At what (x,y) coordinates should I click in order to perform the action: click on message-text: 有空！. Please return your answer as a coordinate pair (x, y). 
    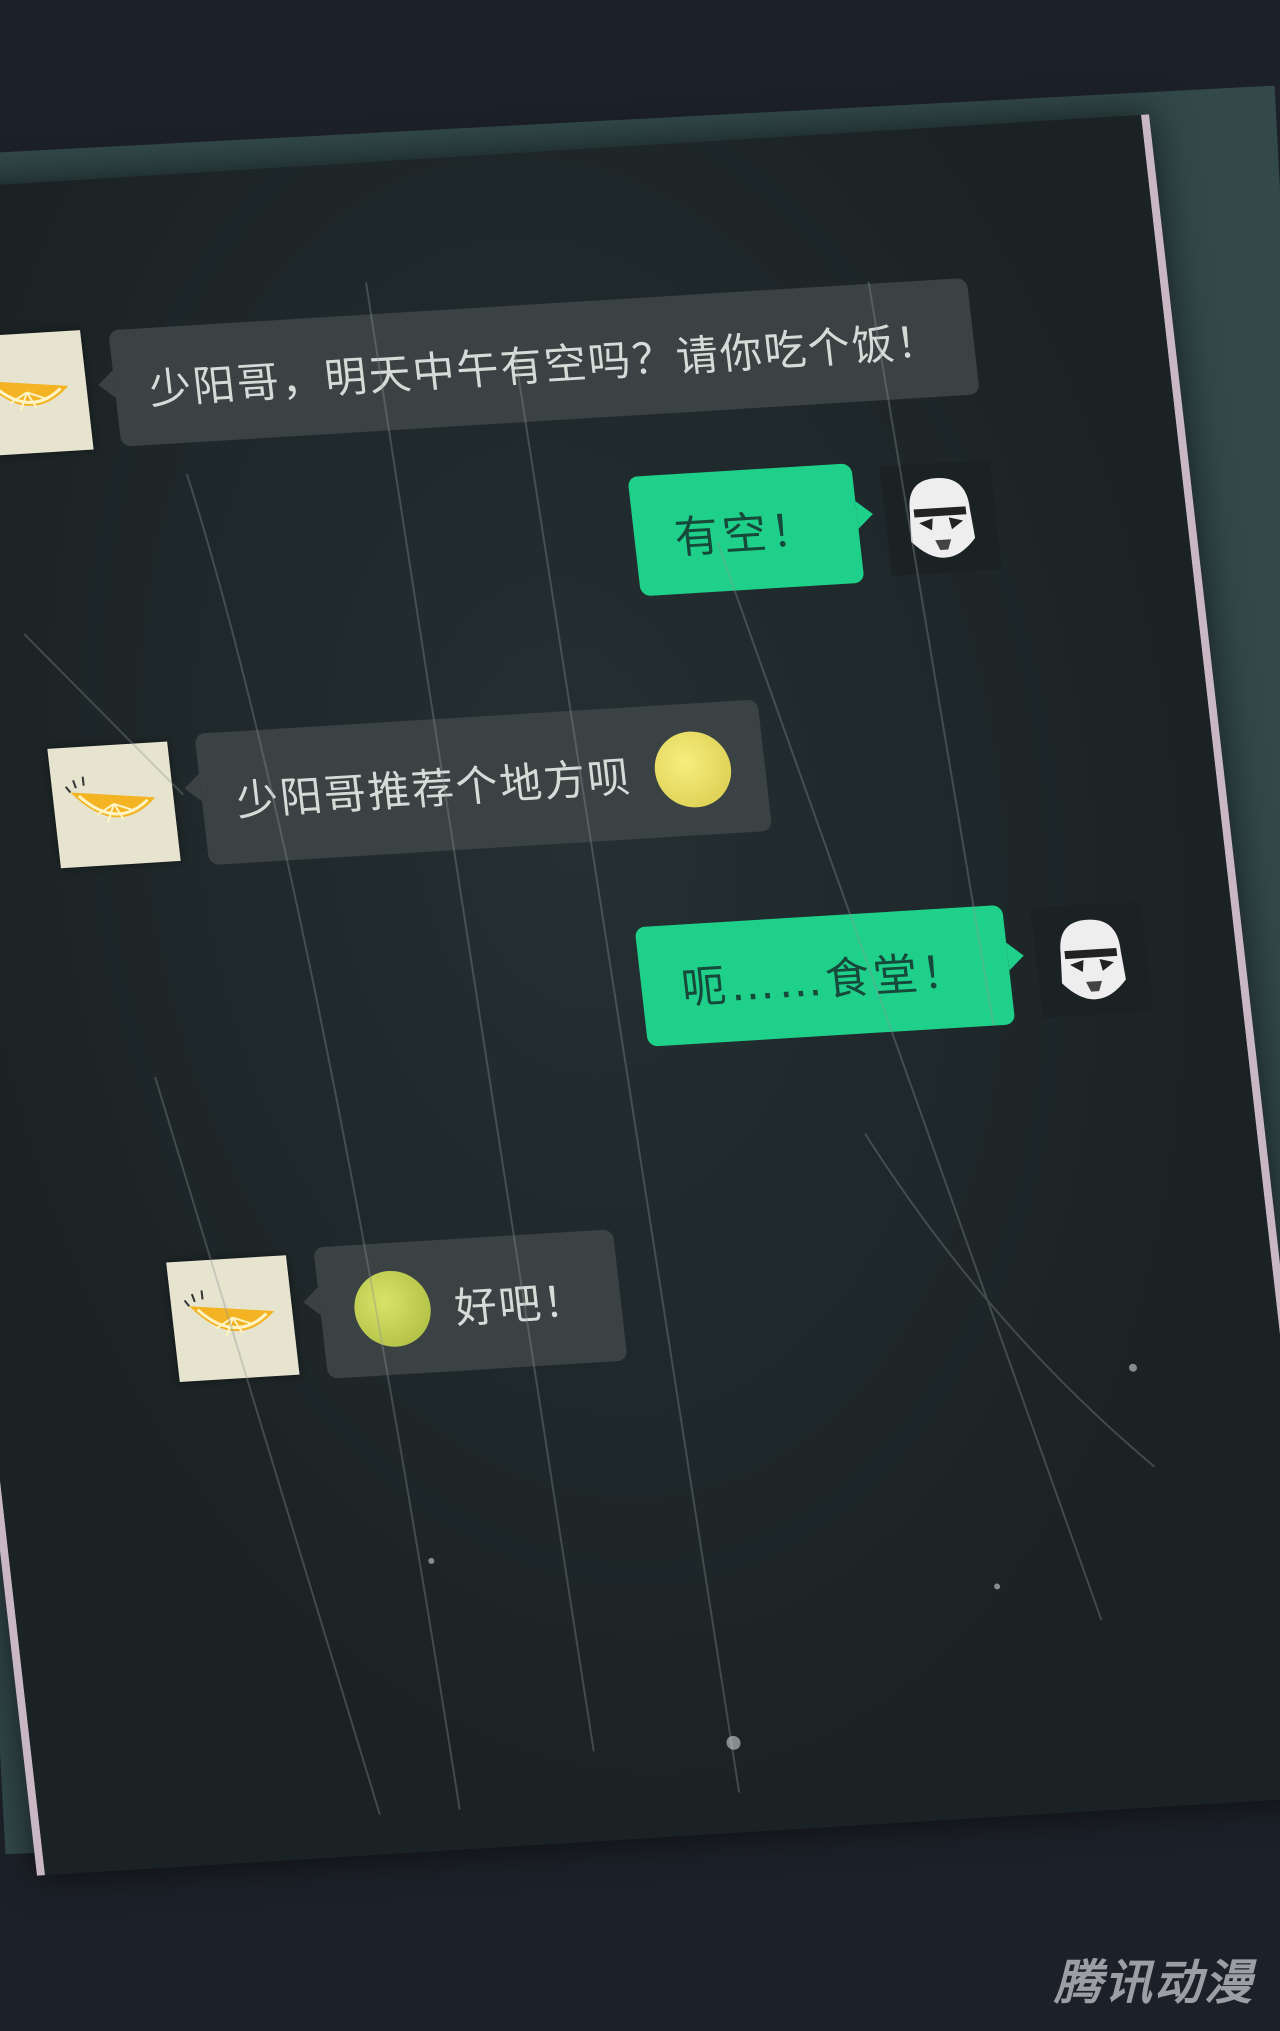
    Looking at the image, I should click on (746, 534).